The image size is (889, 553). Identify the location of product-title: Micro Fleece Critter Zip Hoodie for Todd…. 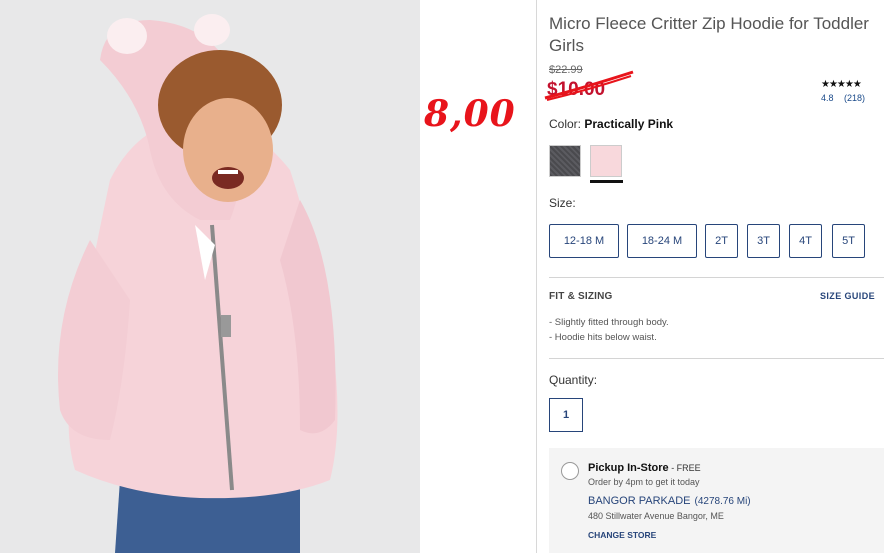
(709, 34).